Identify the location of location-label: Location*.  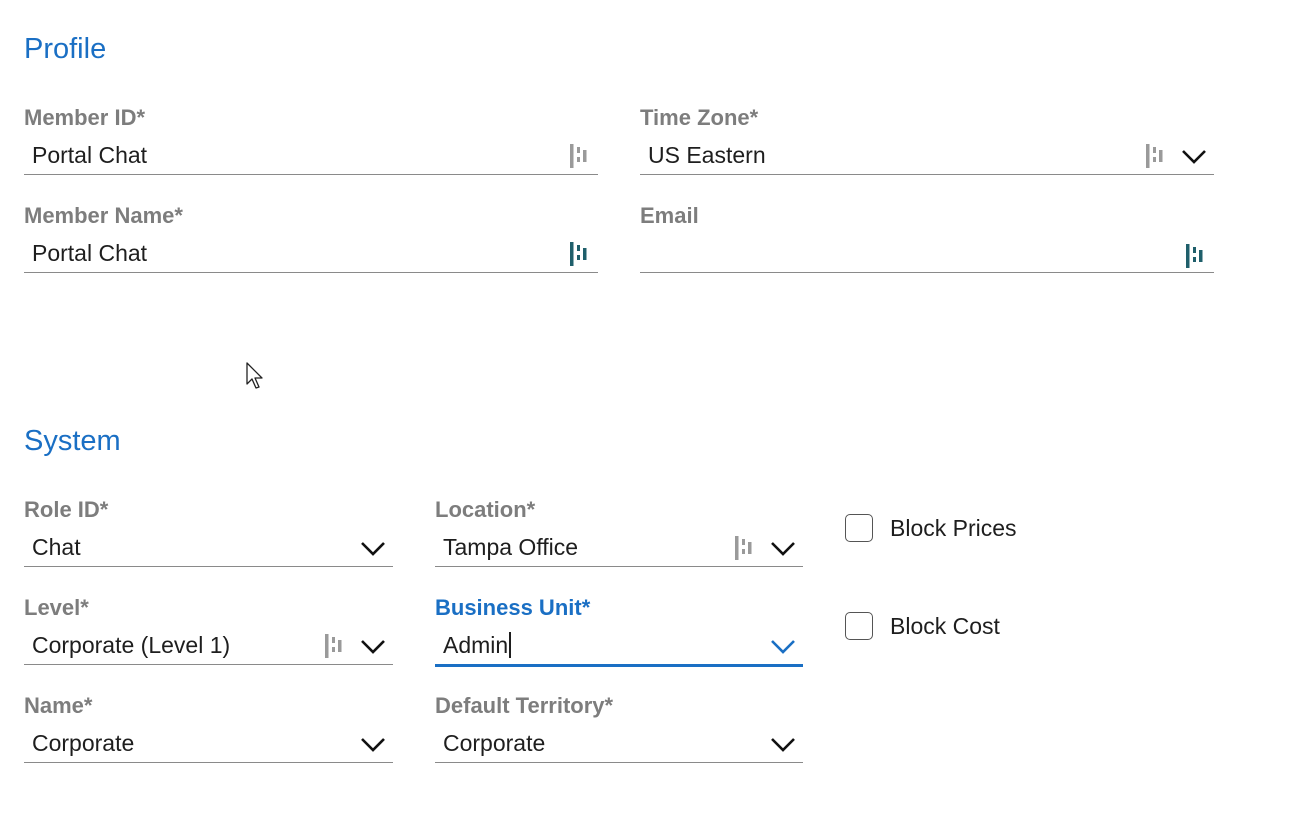
(485, 509).